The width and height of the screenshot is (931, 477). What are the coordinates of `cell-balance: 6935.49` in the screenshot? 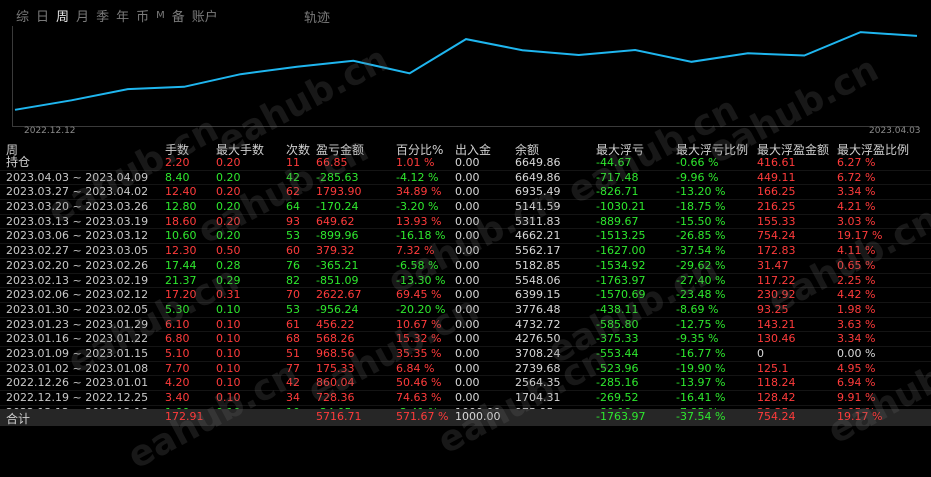 It's located at (538, 192).